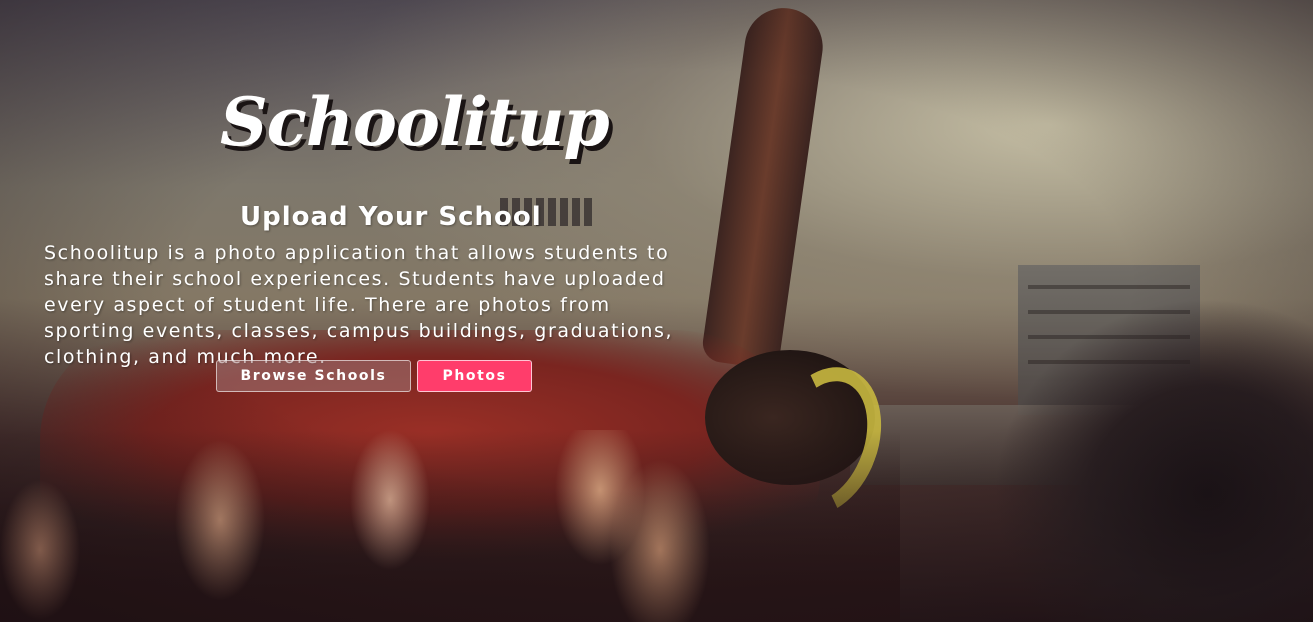 This screenshot has width=1313, height=622. Describe the element at coordinates (415, 142) in the screenshot. I see `brand-logo: Schoolitup` at that location.